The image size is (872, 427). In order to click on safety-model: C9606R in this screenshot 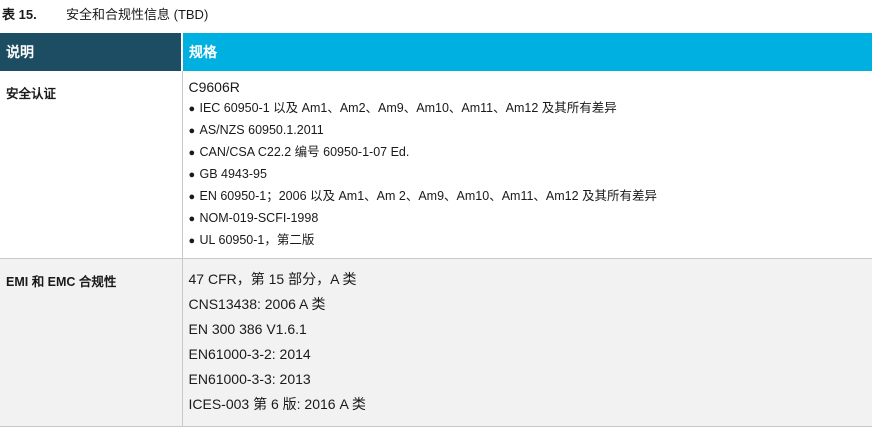, I will do `click(214, 87)`.